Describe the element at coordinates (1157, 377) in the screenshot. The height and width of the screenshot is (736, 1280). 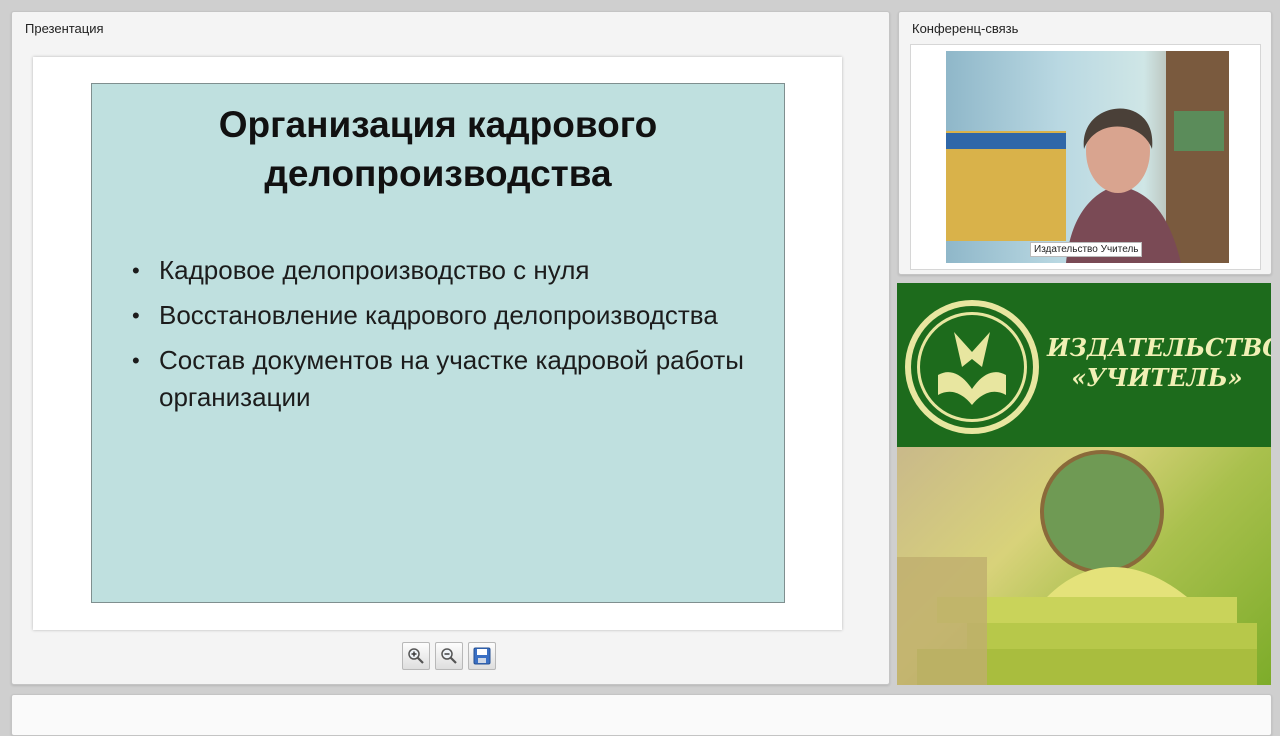
I see `publisher-title-line: «УЧИТЕЛЬ»` at that location.